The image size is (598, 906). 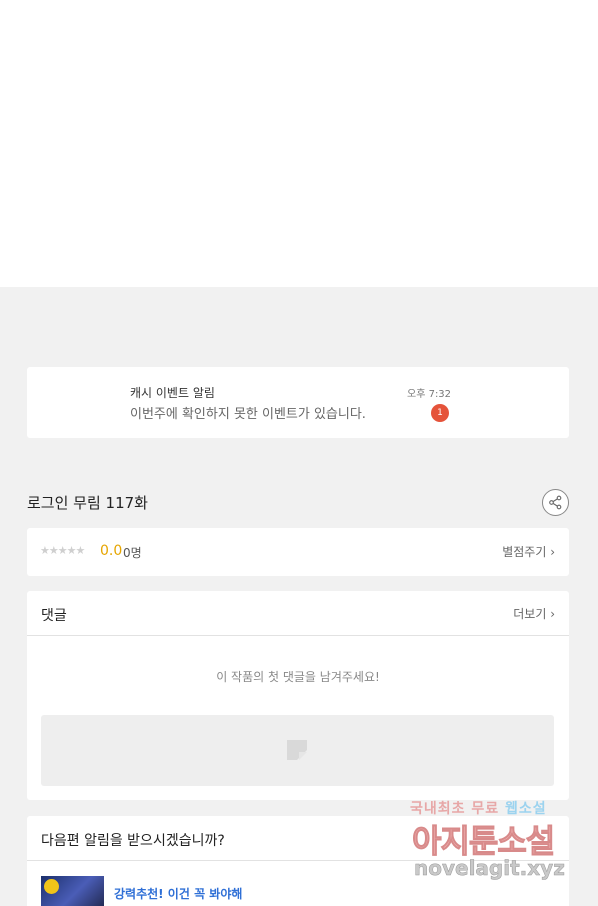 I want to click on next-episode-card: 다음편 알림을 받으시겠습니까? 강력추천! 이건 꼭 봐야해, so click(x=298, y=861).